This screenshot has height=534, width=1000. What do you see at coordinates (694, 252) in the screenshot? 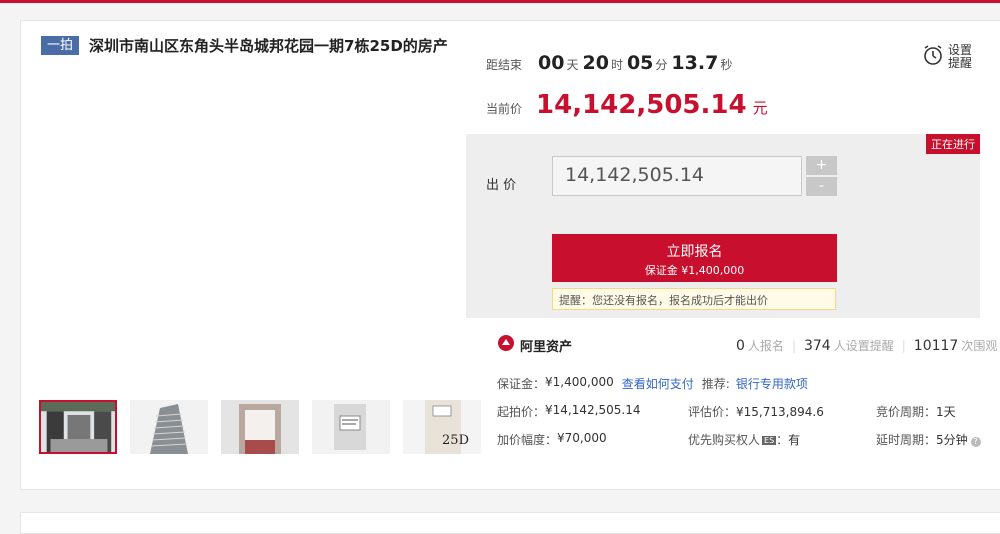
I see `signup-button-label: 立即报名` at bounding box center [694, 252].